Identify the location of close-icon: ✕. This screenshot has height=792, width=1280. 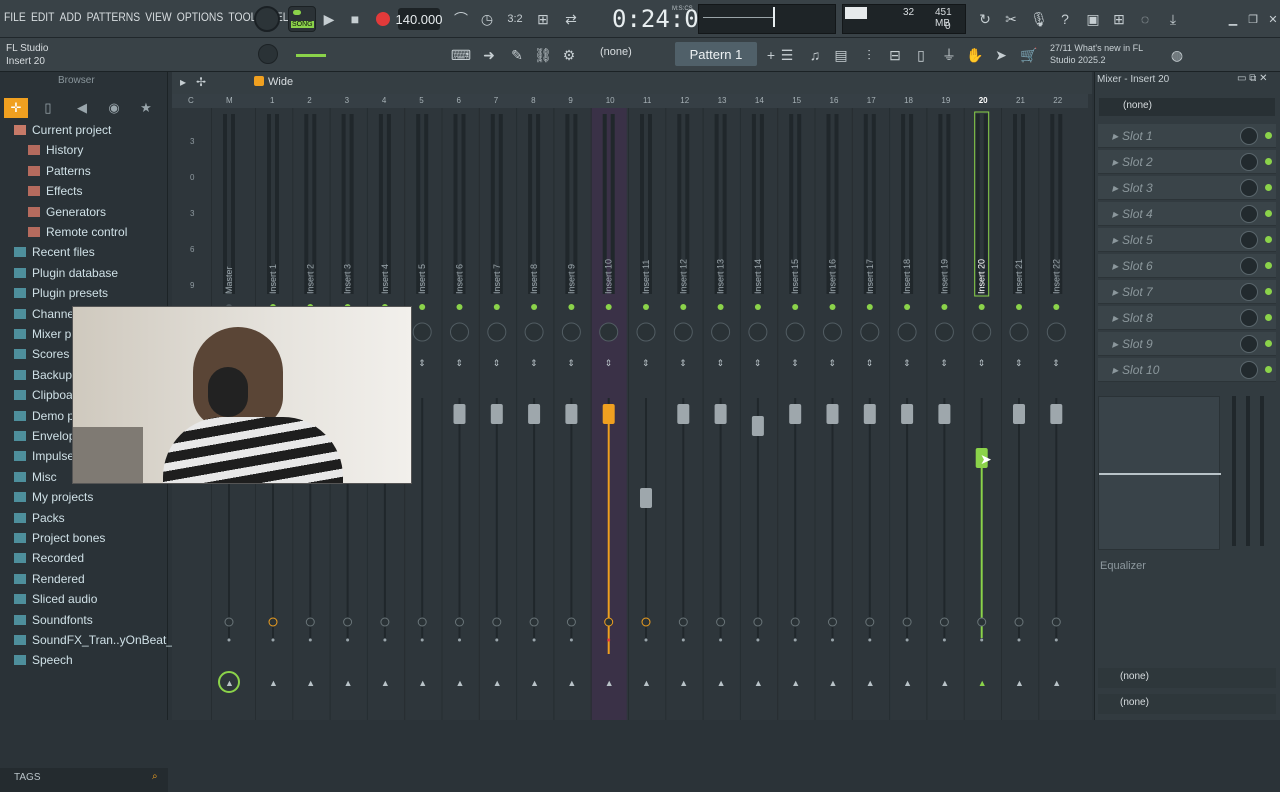
(1270, 19).